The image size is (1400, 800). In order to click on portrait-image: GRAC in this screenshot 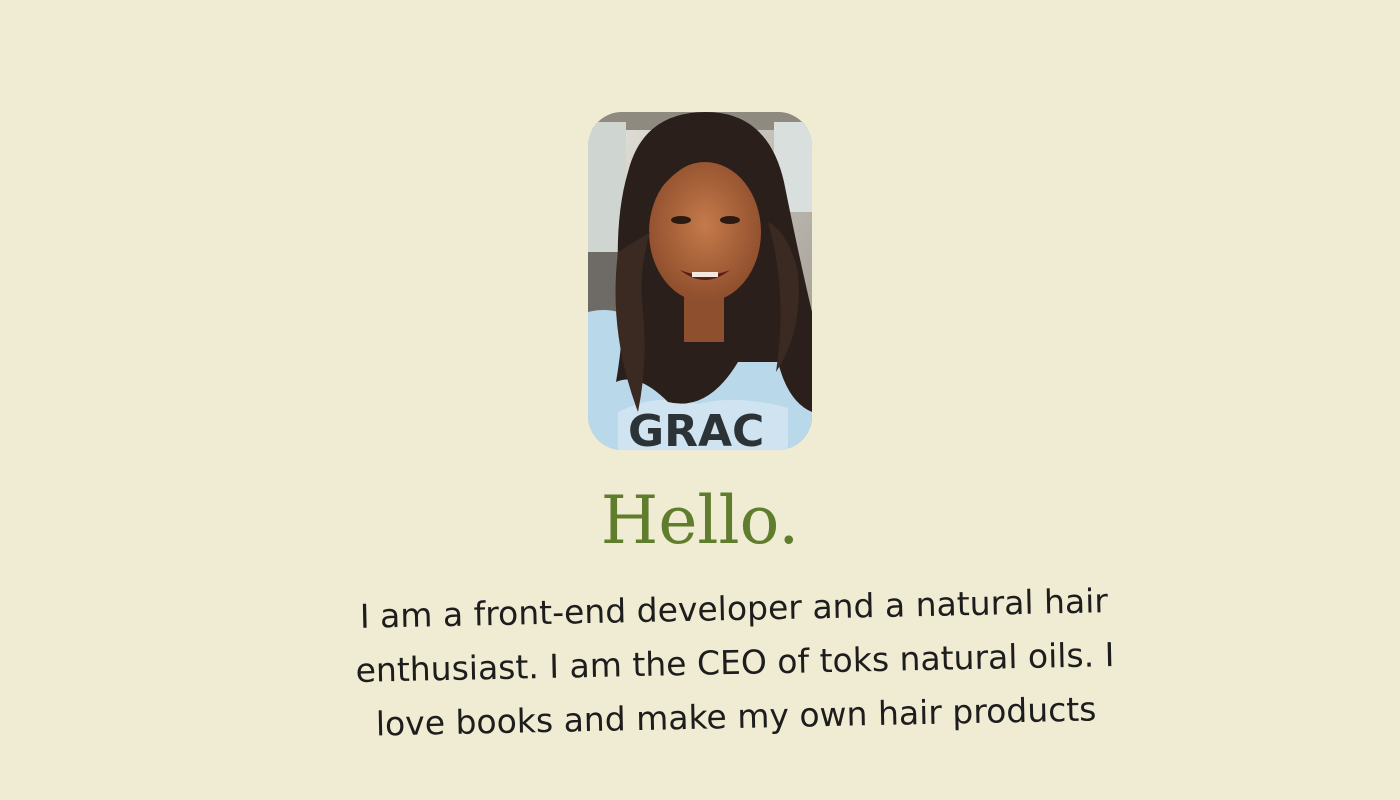, I will do `click(700, 281)`.